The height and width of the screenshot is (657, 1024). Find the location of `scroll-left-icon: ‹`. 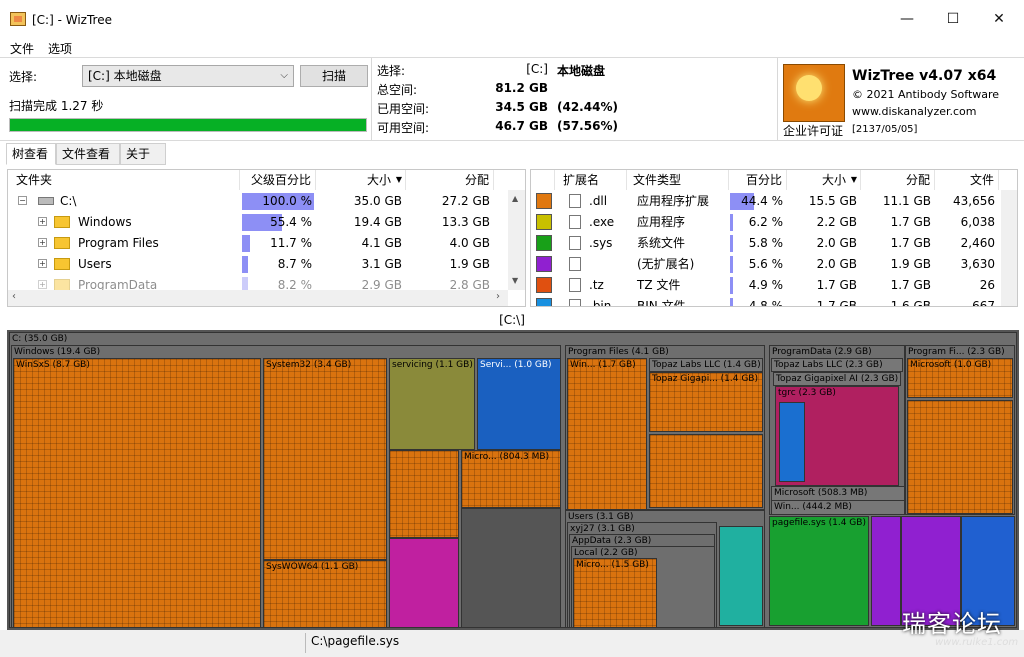

scroll-left-icon: ‹ is located at coordinates (14, 296).